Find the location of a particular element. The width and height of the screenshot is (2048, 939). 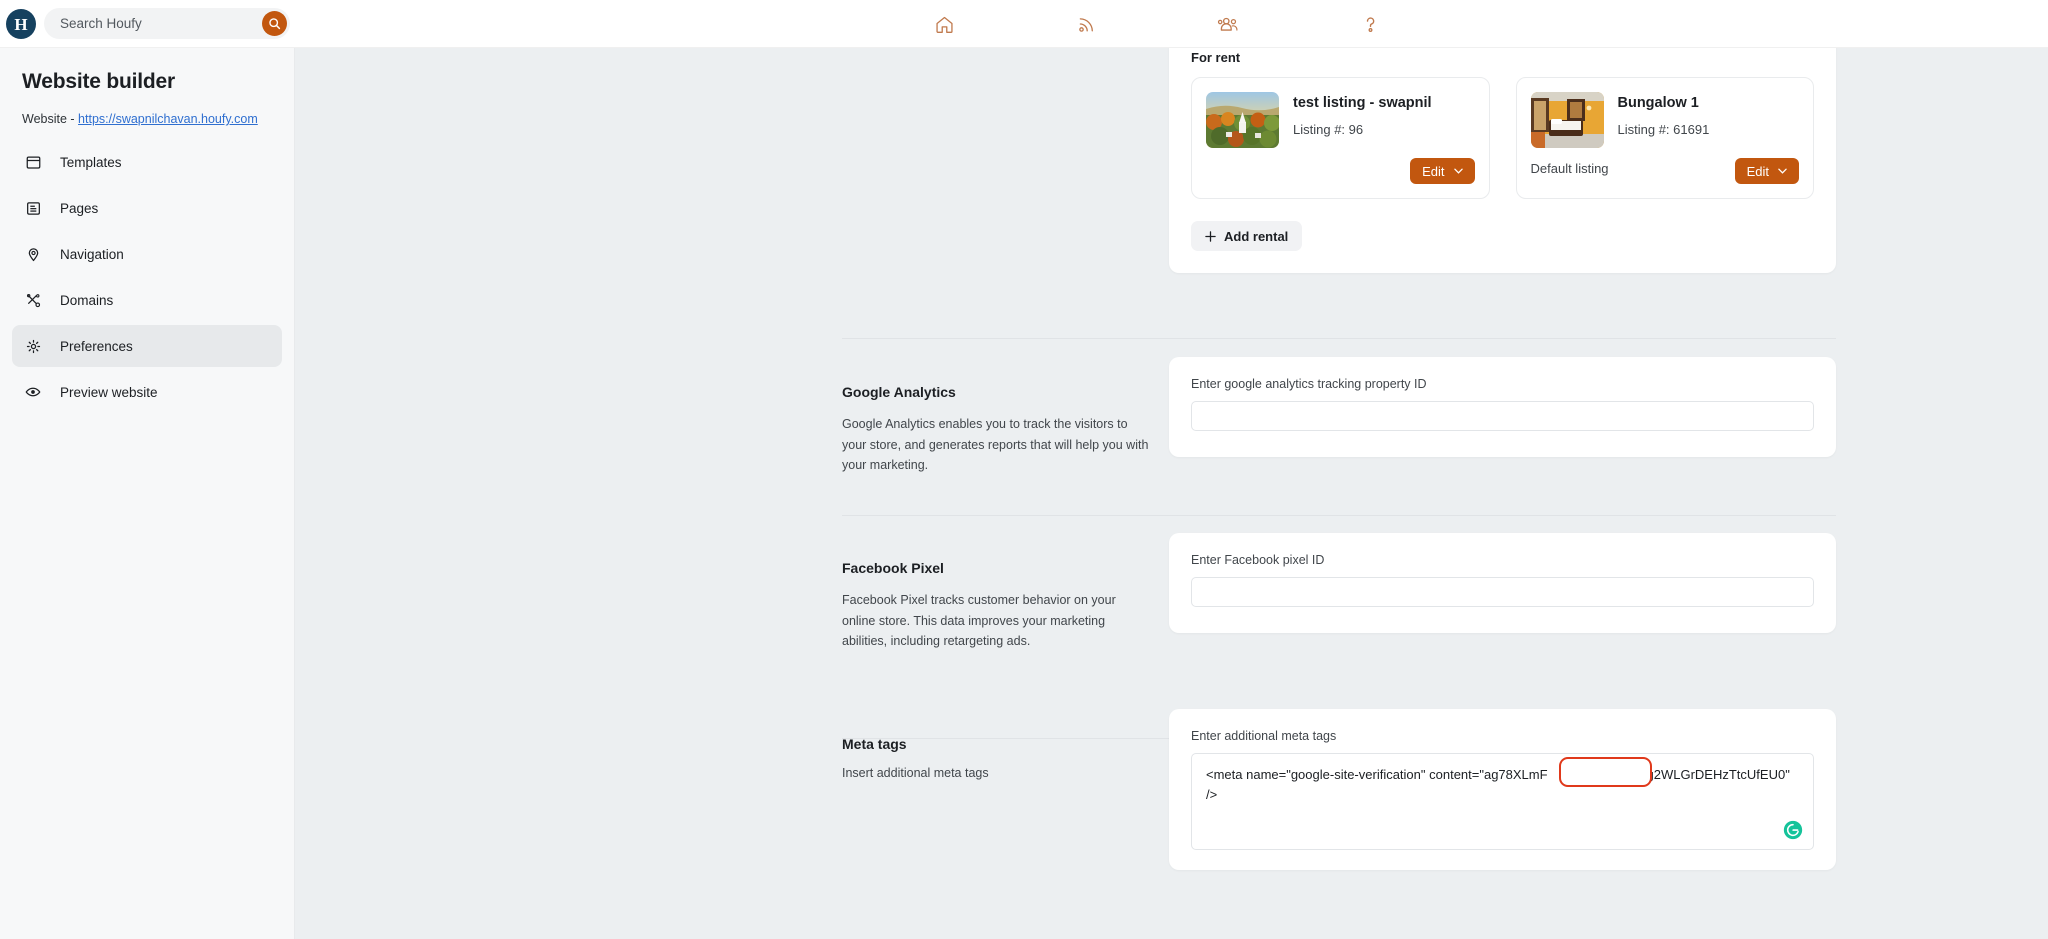

sidebar-item-domains: Domains is located at coordinates (147, 300).